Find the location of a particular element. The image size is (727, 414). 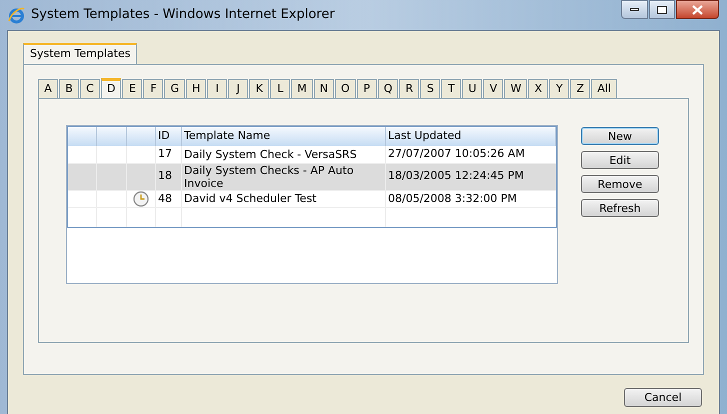

minimize-button is located at coordinates (634, 9).